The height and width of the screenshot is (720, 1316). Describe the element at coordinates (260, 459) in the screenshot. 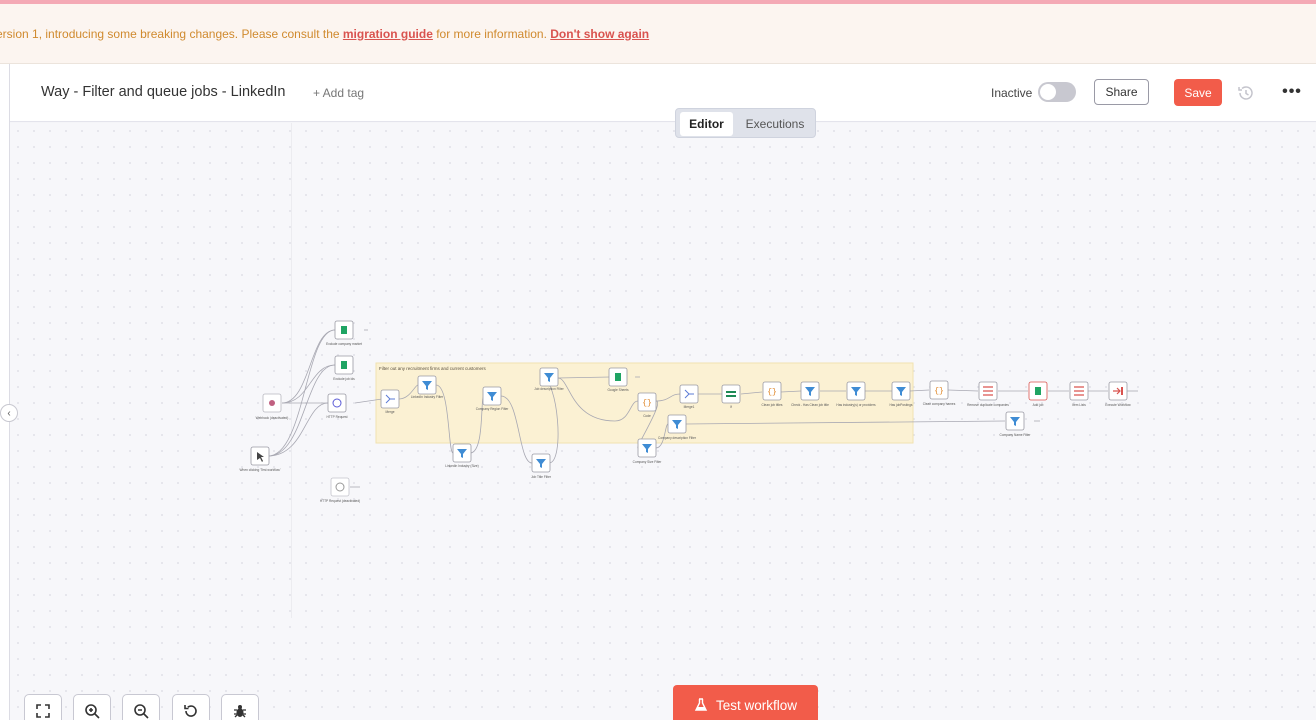

I see `node-manual-trigger: When clicking 'Test workflow'` at that location.